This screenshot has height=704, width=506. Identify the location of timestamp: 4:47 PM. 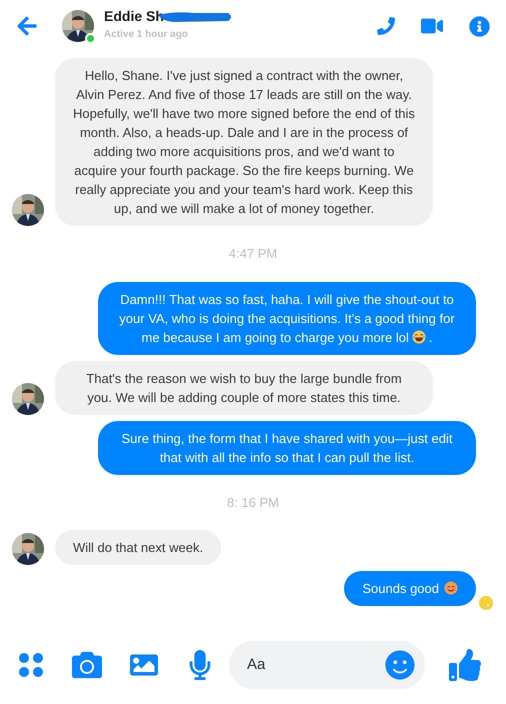
(253, 254).